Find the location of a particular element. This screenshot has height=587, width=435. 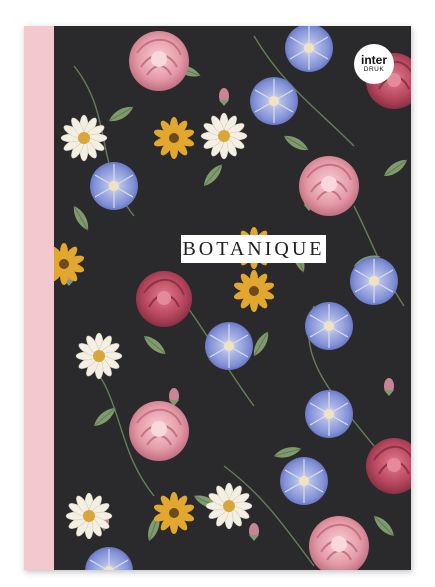

title-label: BOTANIQUE is located at coordinates (253, 249).